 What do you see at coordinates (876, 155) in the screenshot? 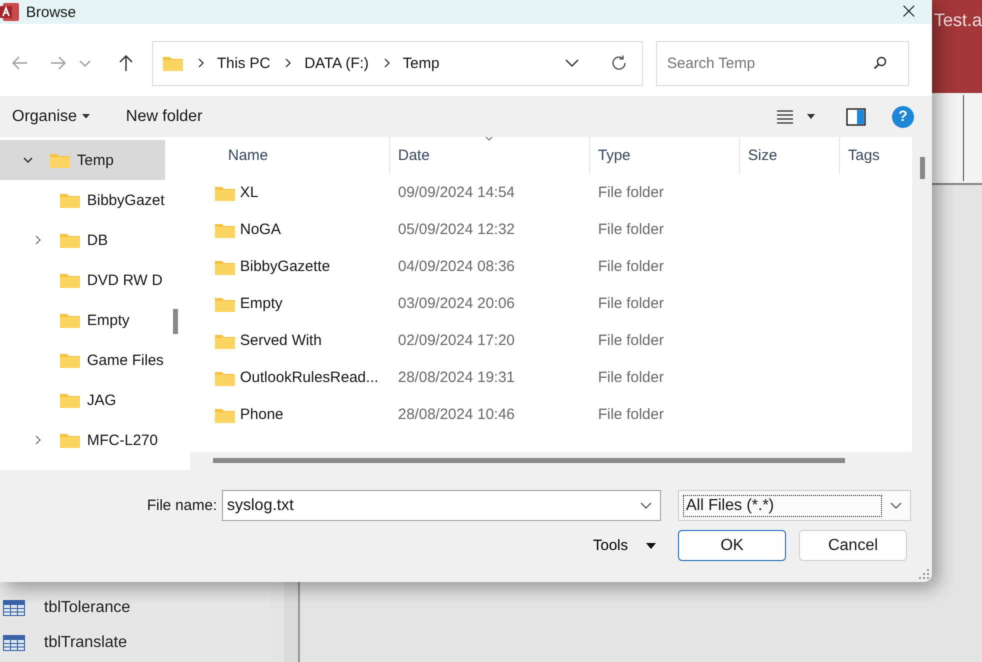
I see `column-header: Tags` at bounding box center [876, 155].